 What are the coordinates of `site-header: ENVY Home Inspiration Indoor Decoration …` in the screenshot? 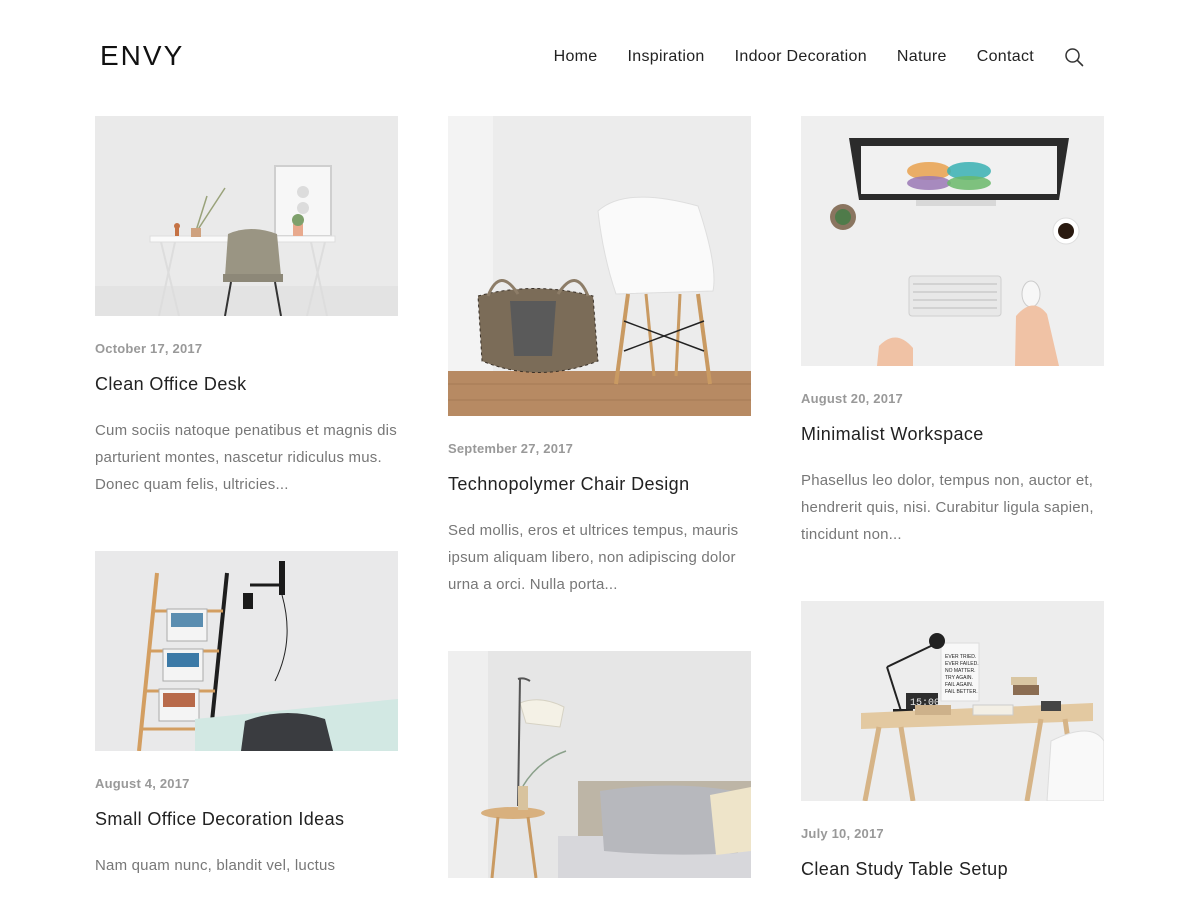 It's located at (600, 58).